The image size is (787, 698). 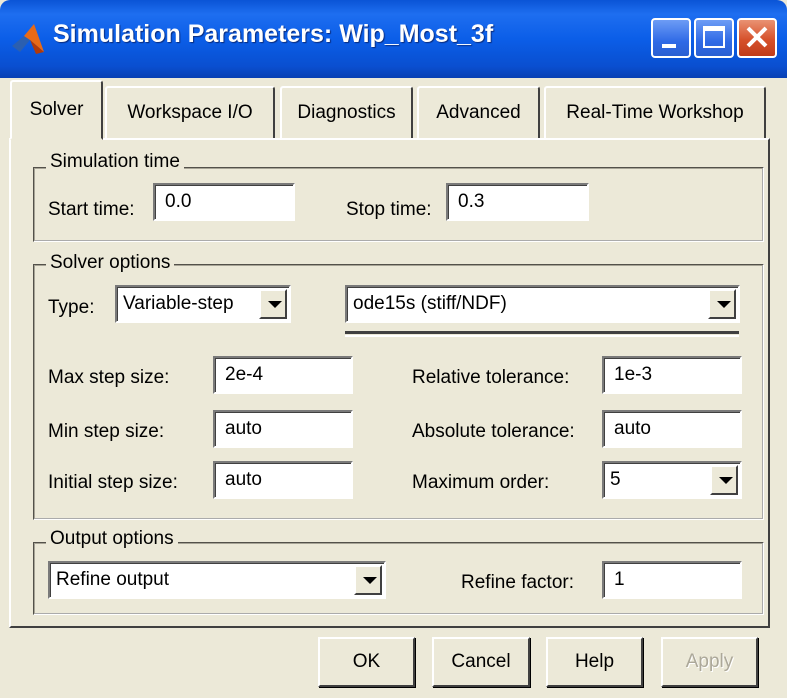 I want to click on solver-options-legend: Solver options, so click(x=110, y=263).